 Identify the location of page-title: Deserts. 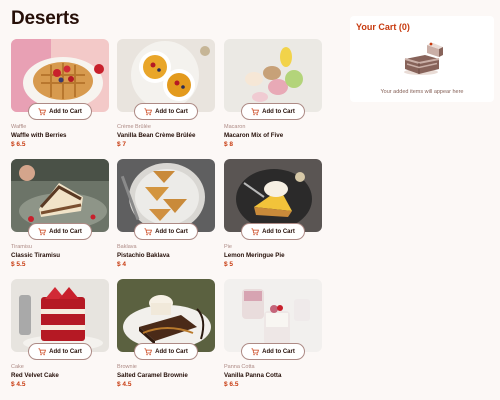
(45, 18).